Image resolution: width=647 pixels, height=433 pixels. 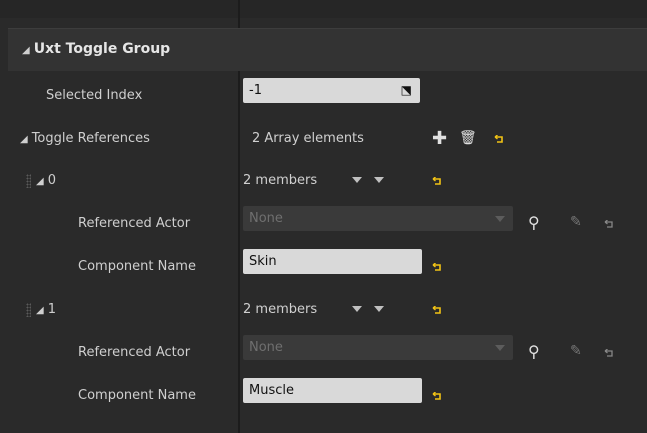 What do you see at coordinates (327, 310) in the screenshot?
I see `array-element-1-row: ◢ 1 2 members` at bounding box center [327, 310].